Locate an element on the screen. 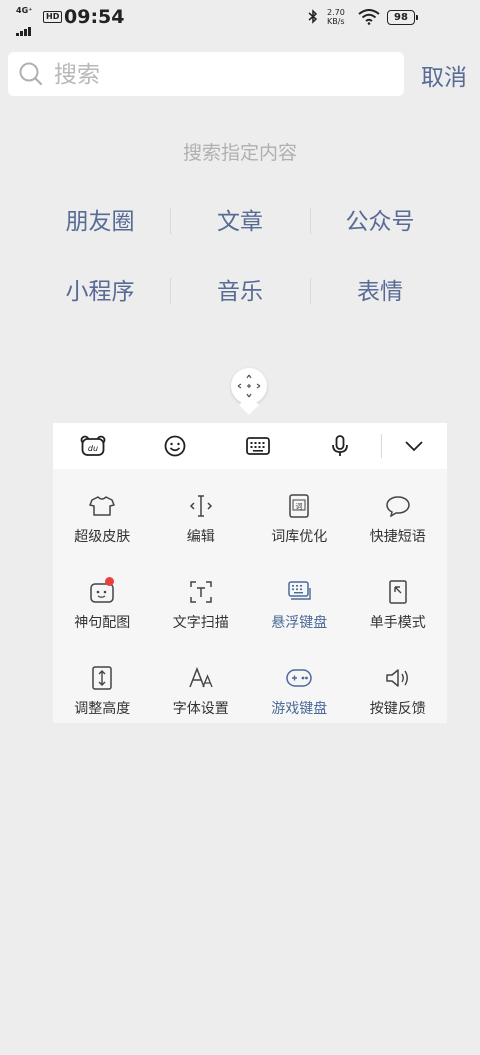 Image resolution: width=480 pixels, height=1055 pixels. game-keyboard-button: 游戏键盘 is located at coordinates (299, 694).